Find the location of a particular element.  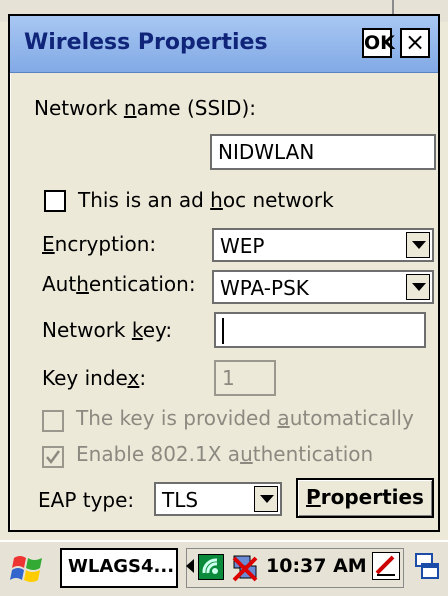

taskbar: WLAGS4... 10:37 AM is located at coordinates (224, 568).